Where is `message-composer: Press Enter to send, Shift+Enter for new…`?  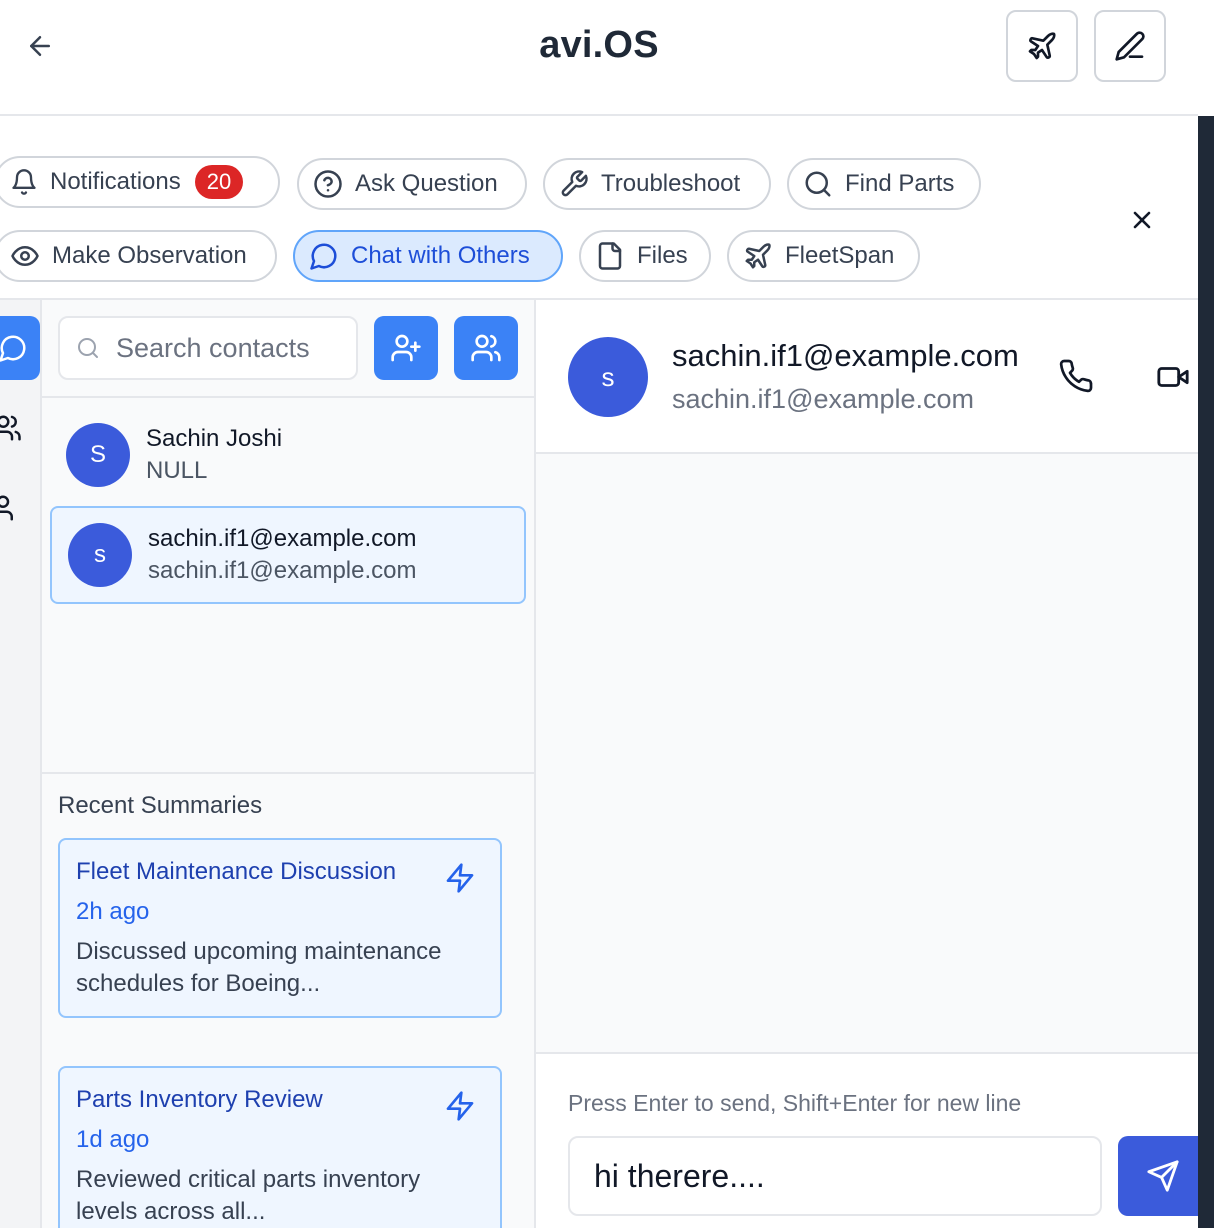
message-composer: Press Enter to send, Shift+Enter for new… is located at coordinates (867, 1140).